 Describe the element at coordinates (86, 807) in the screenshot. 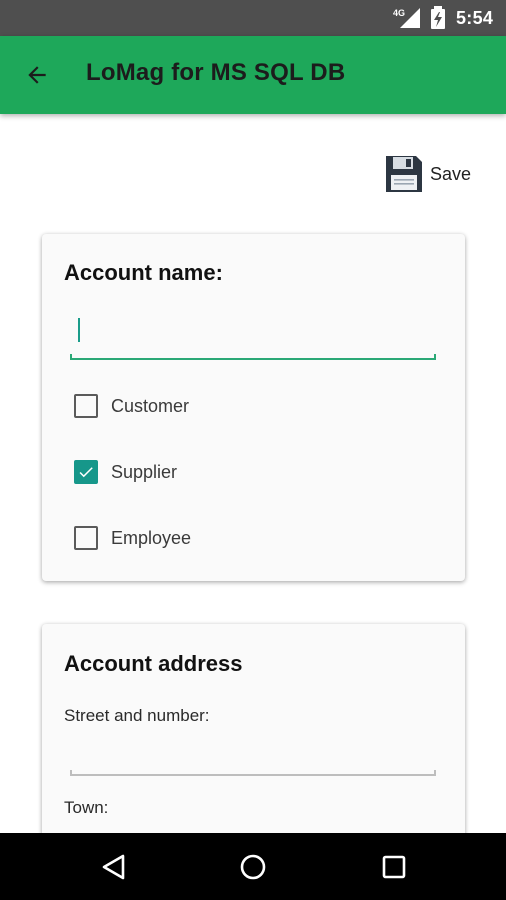

I see `town-label: Town:` at that location.